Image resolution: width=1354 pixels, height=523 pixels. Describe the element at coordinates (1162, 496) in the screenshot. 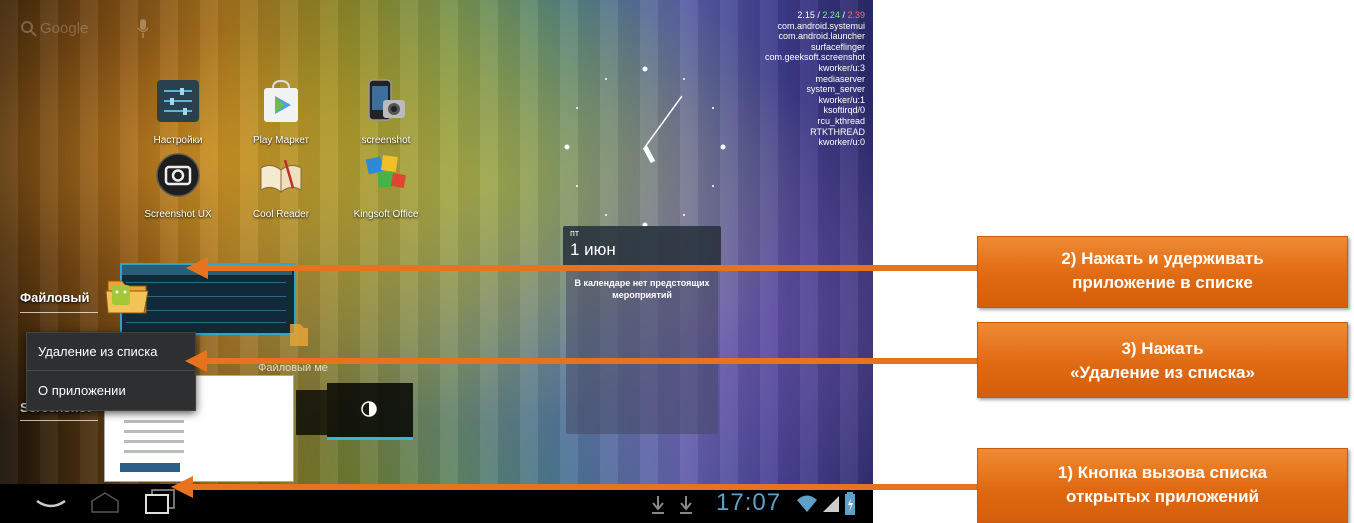

I see `callout-line: открытых приложений` at that location.